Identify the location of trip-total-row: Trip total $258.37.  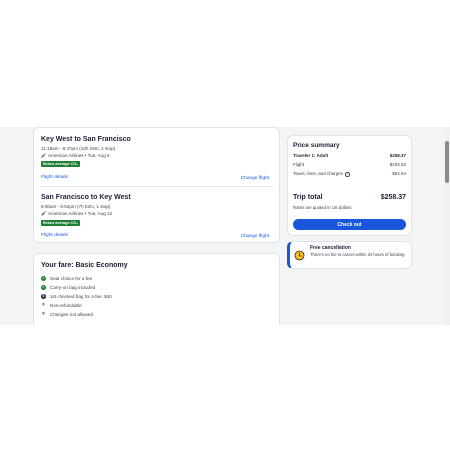
(349, 197).